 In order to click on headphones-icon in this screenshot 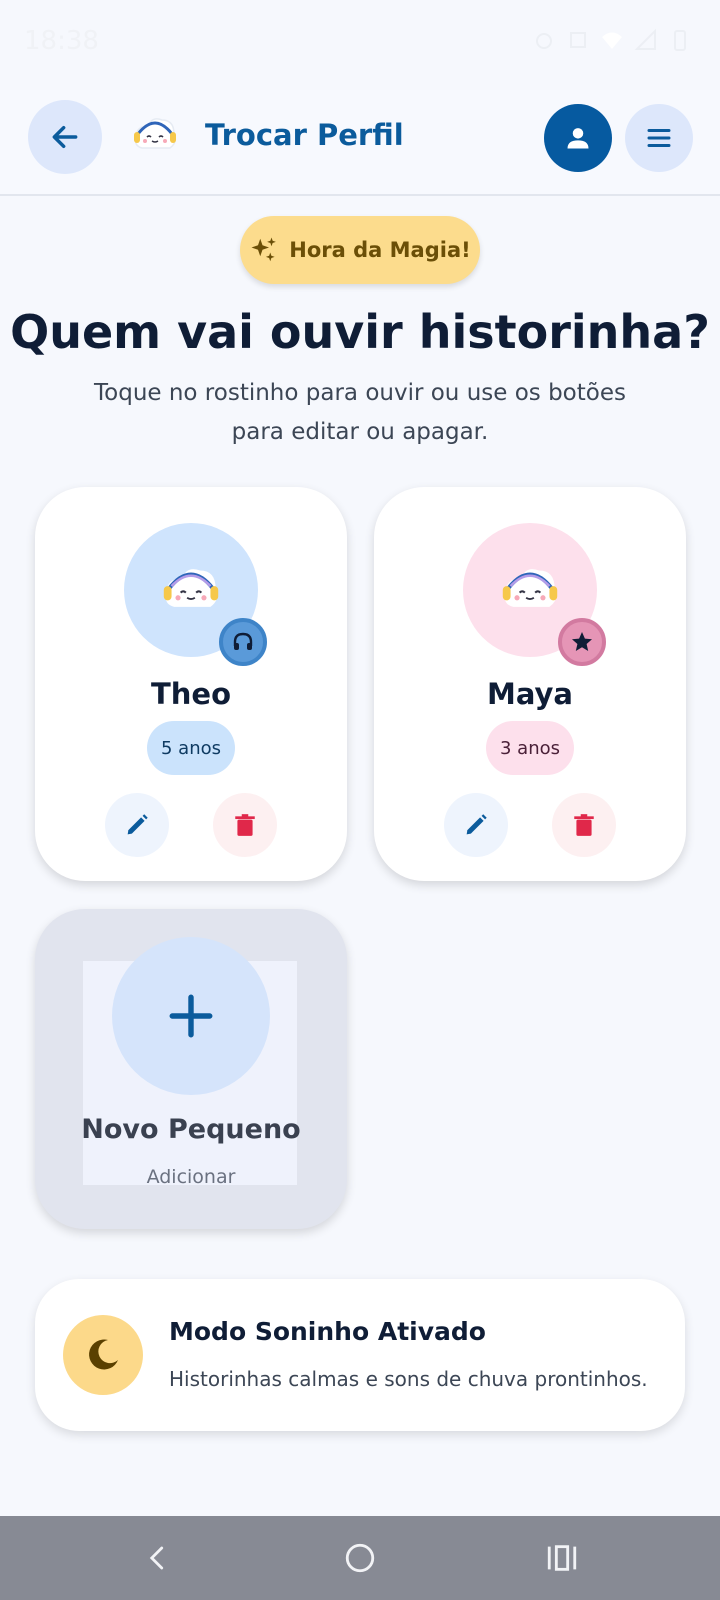, I will do `click(243, 641)`.